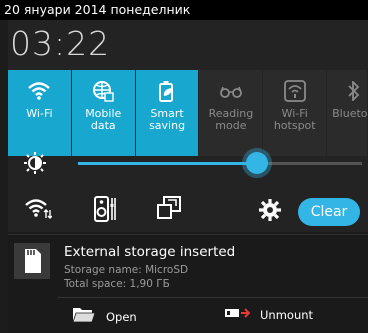 The image size is (368, 333). Describe the element at coordinates (39, 113) in the screenshot. I see `tile-label: Wi-Fi` at that location.